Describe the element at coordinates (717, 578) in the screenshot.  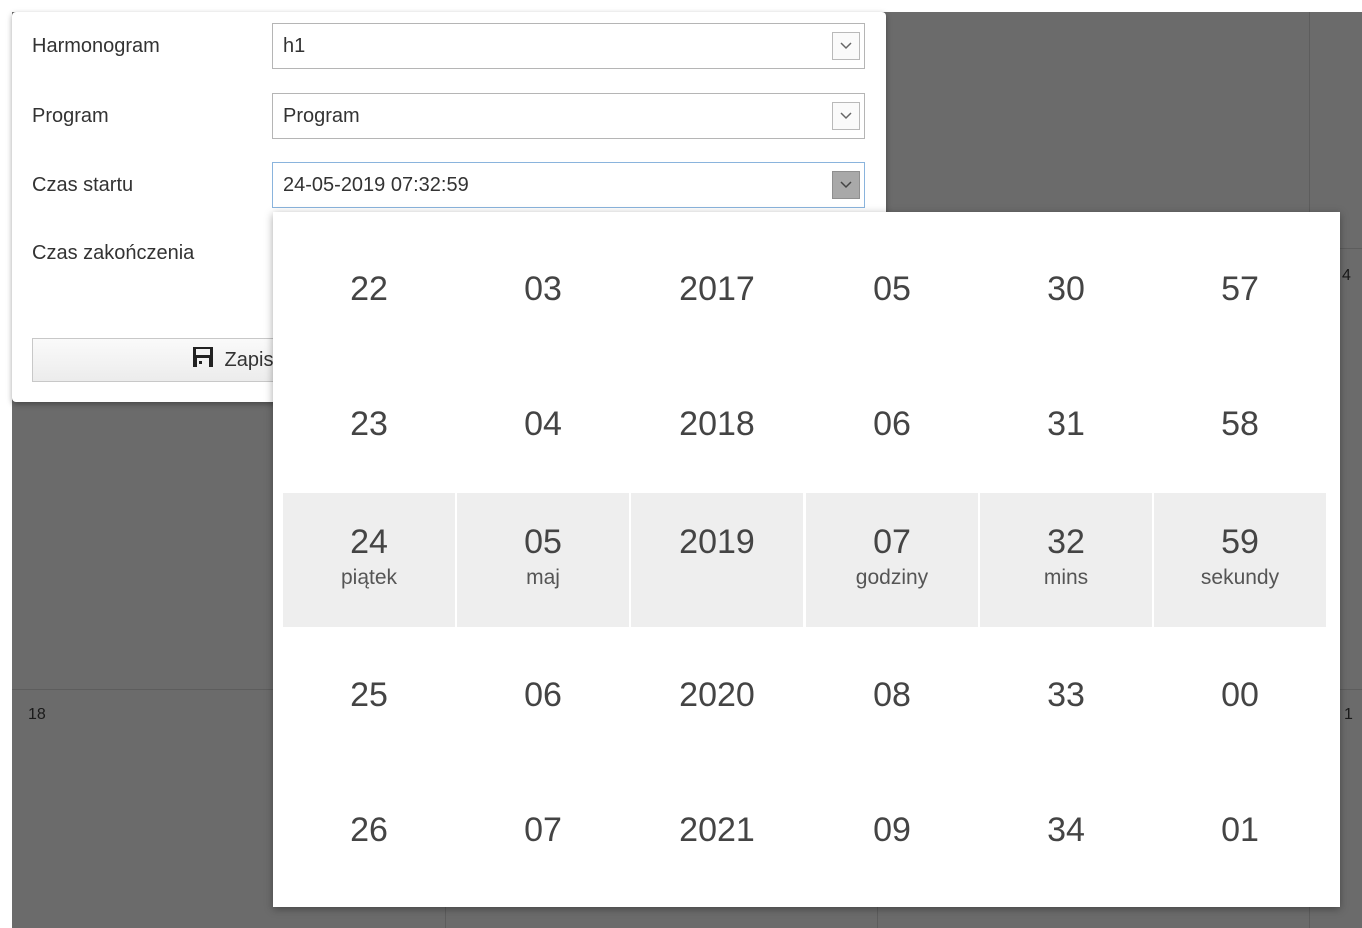
I see `picker-unit-label` at that location.